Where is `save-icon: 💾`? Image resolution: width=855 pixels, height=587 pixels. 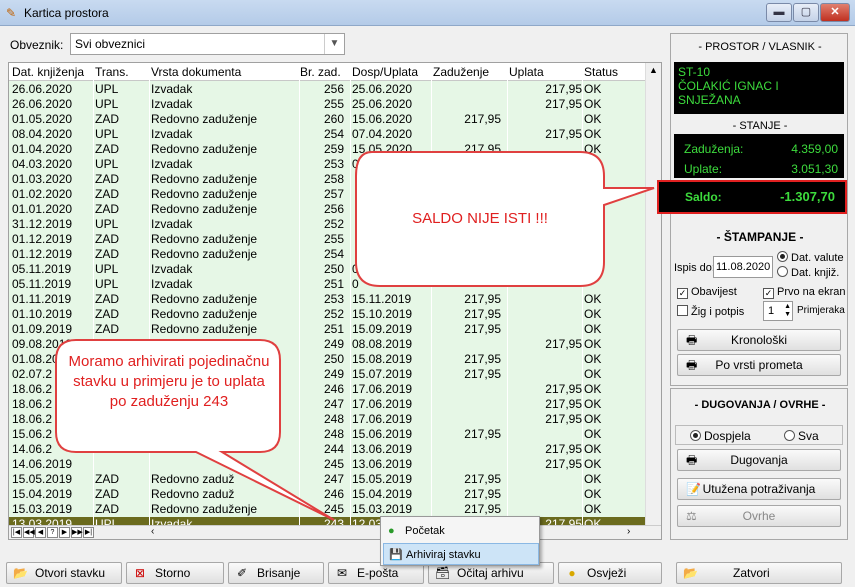 save-icon: 💾 is located at coordinates (396, 555).